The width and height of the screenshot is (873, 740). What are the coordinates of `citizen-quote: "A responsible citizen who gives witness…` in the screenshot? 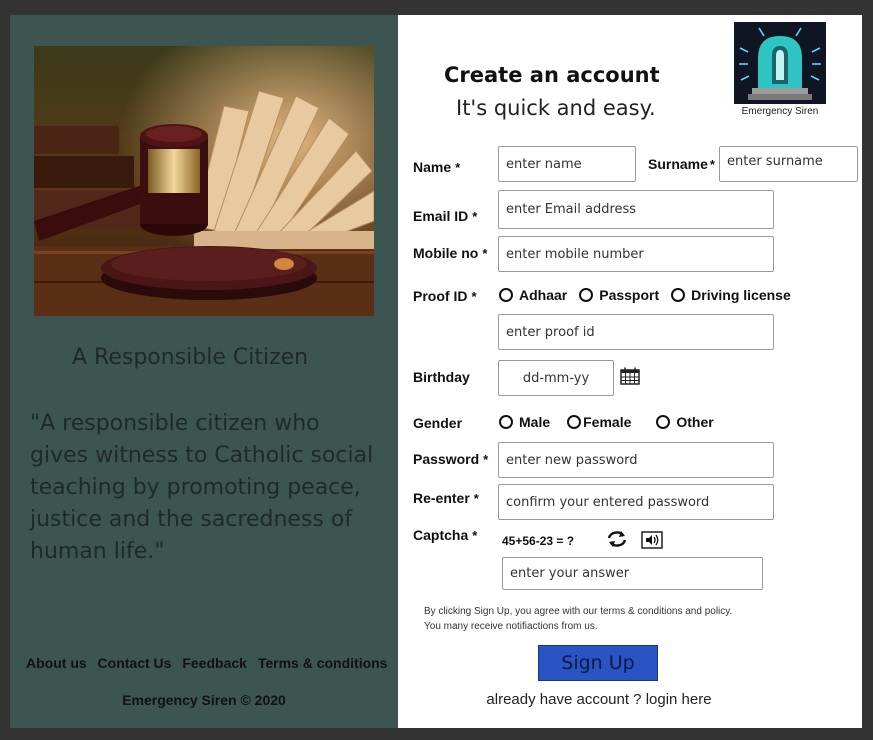 It's located at (202, 487).